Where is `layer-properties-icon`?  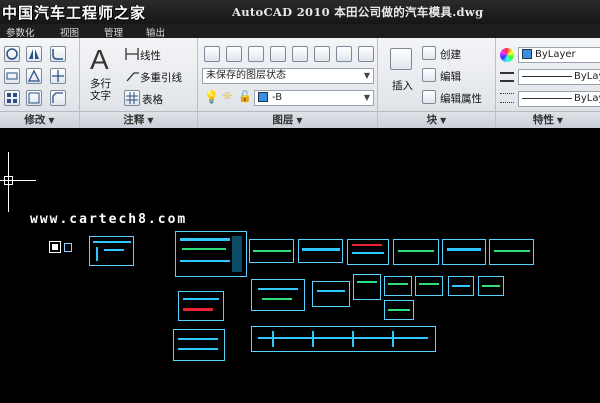 layer-properties-icon is located at coordinates (212, 54).